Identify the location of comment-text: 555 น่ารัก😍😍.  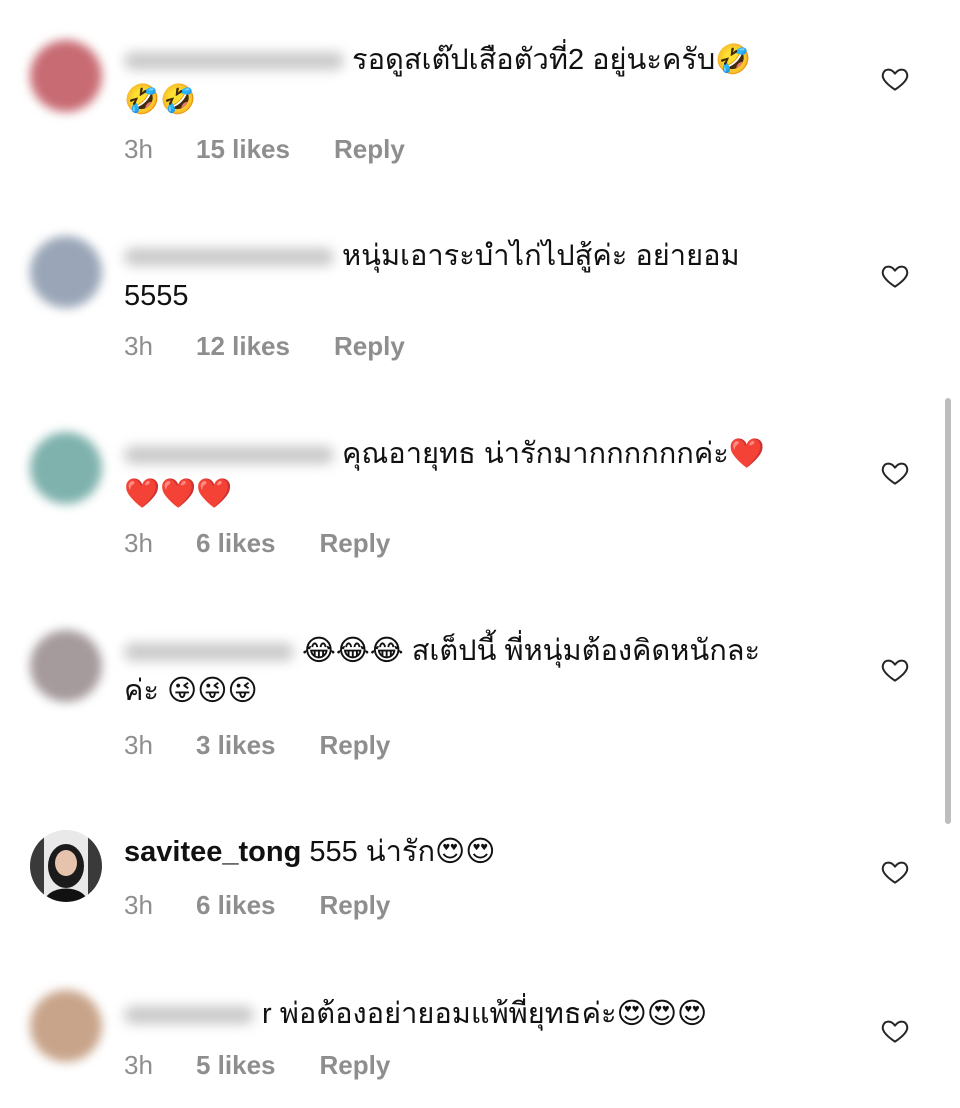
(402, 852).